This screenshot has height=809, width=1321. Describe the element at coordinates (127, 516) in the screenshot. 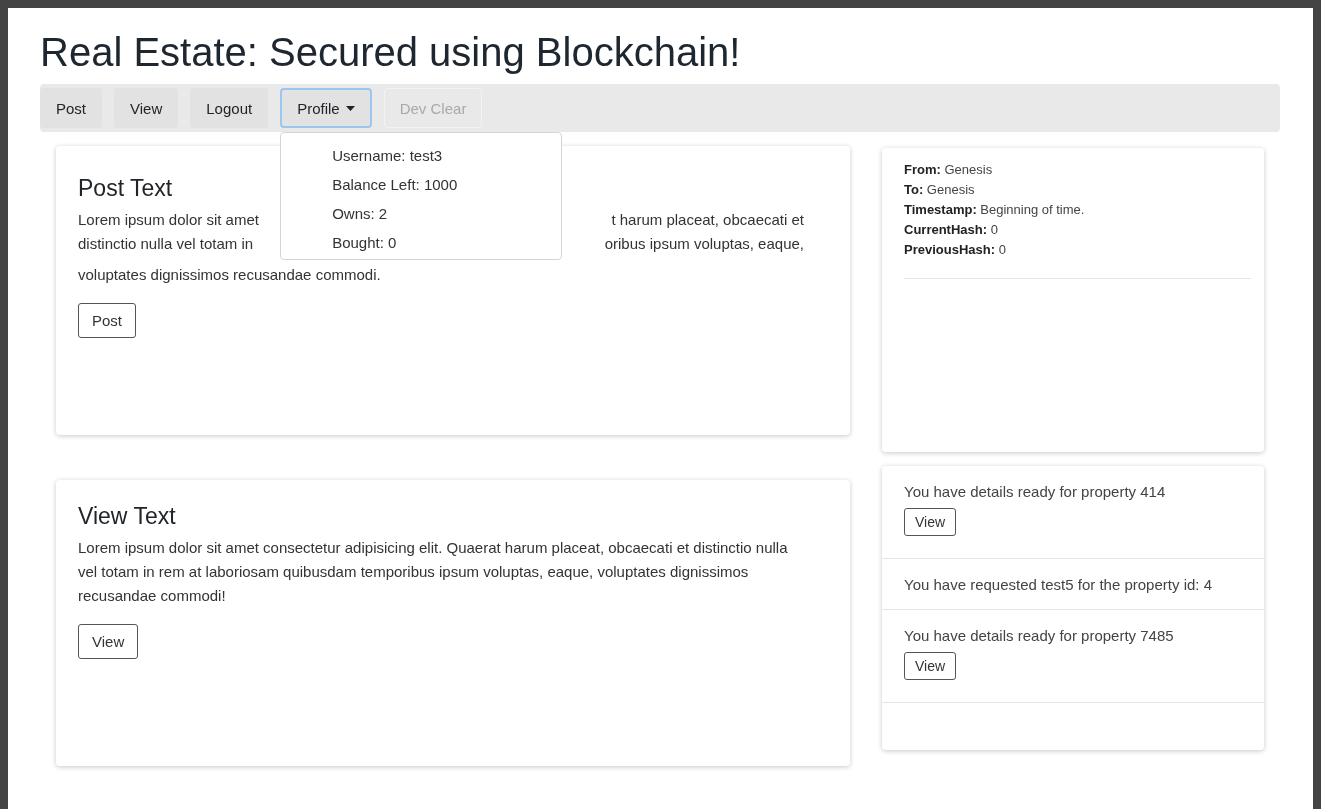

I see `card-heading: View Text` at that location.